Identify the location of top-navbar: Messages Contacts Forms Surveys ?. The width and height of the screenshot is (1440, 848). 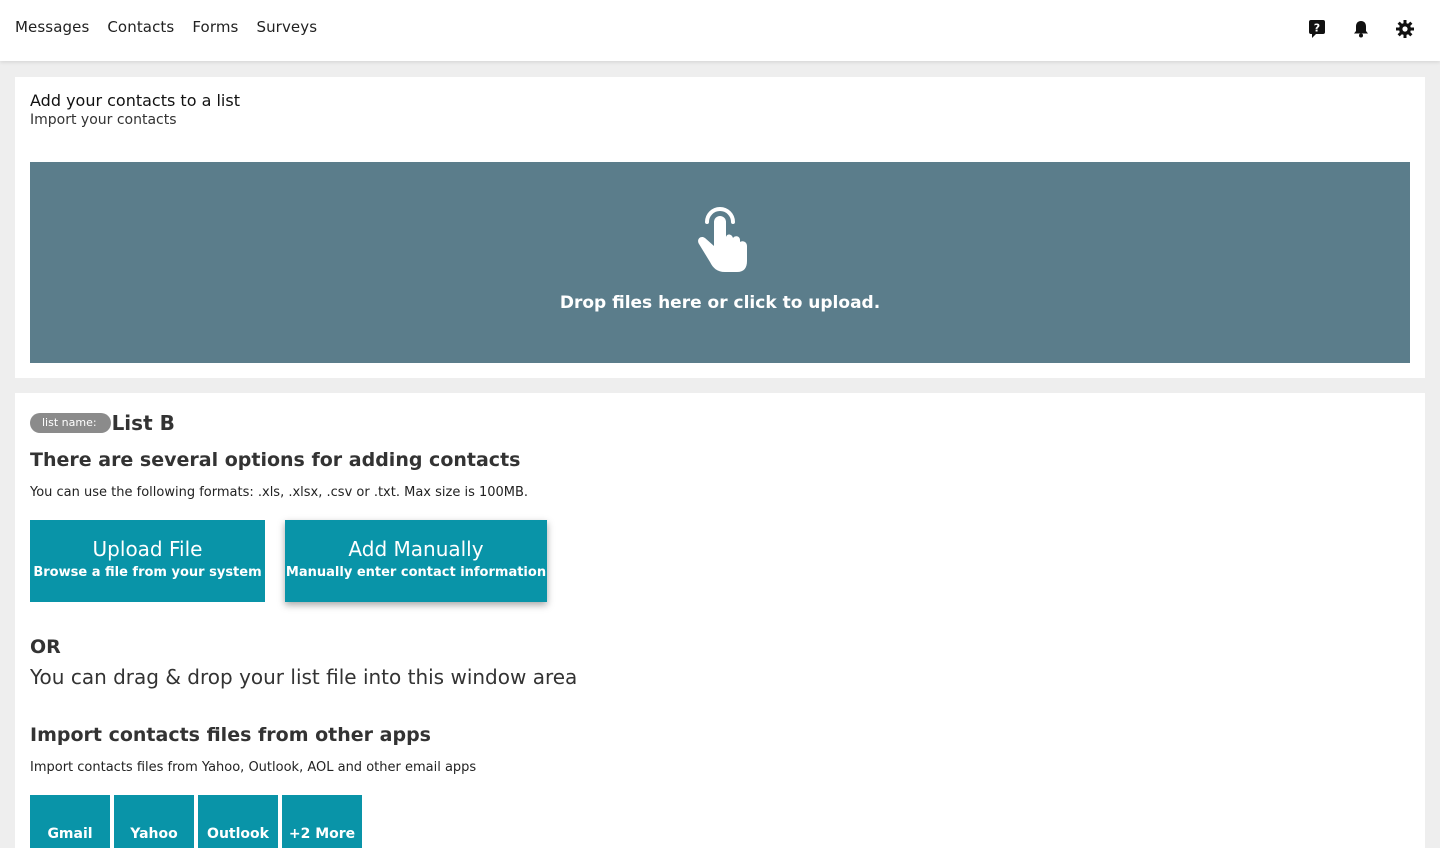
(720, 30).